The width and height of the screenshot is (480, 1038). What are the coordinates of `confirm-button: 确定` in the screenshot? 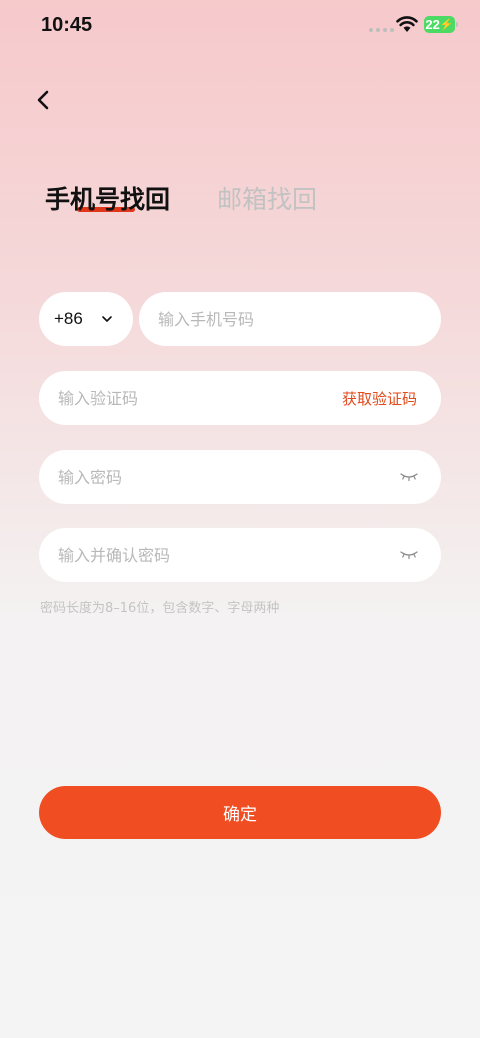 It's located at (240, 812).